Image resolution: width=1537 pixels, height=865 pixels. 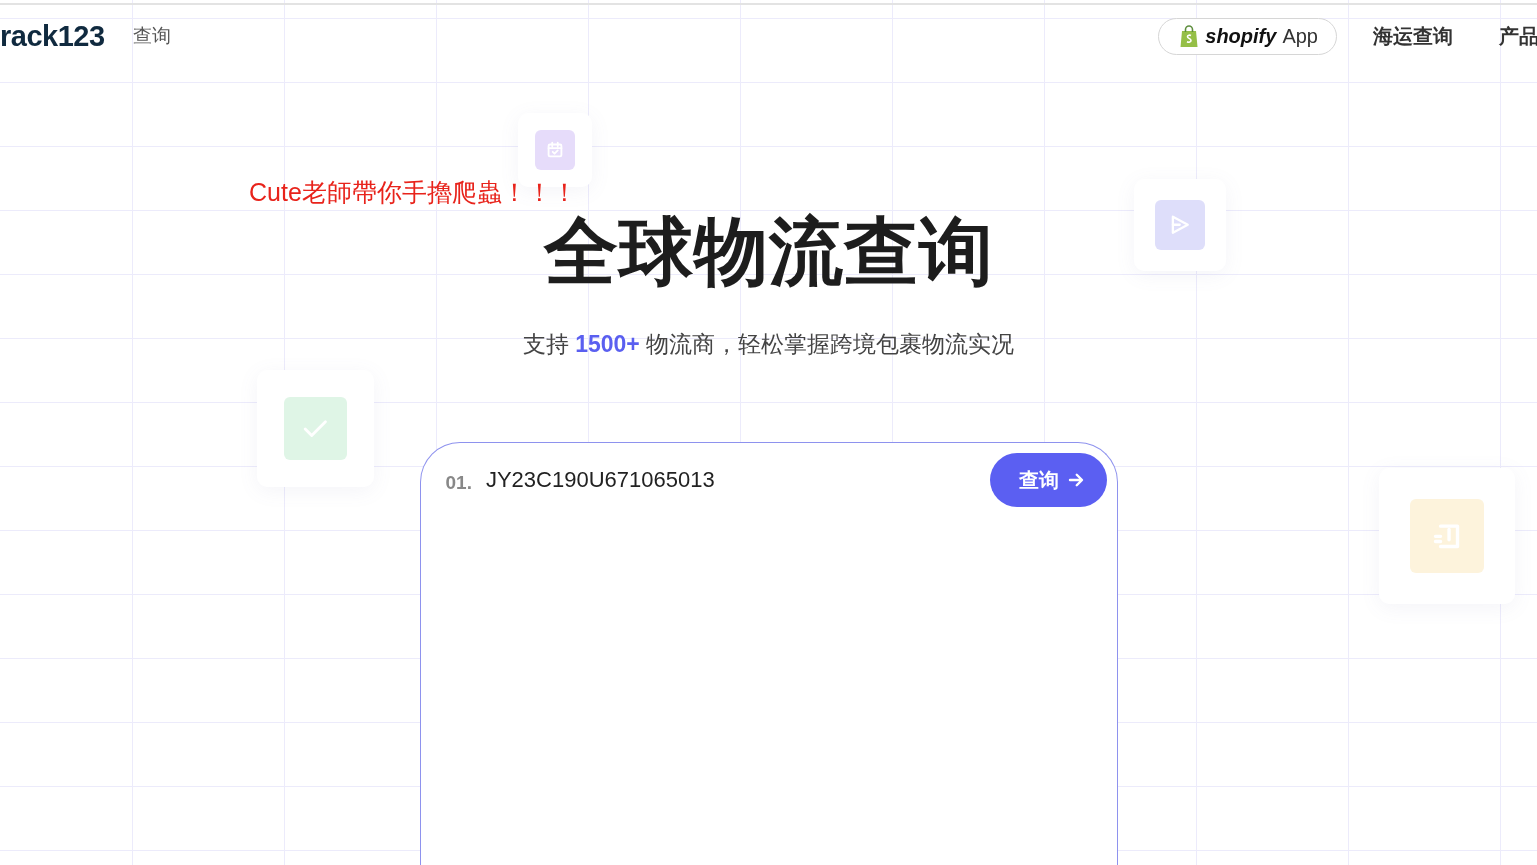 What do you see at coordinates (413, 192) in the screenshot?
I see `overlay-caption: Cute老師帶你手擼爬蟲！！！` at bounding box center [413, 192].